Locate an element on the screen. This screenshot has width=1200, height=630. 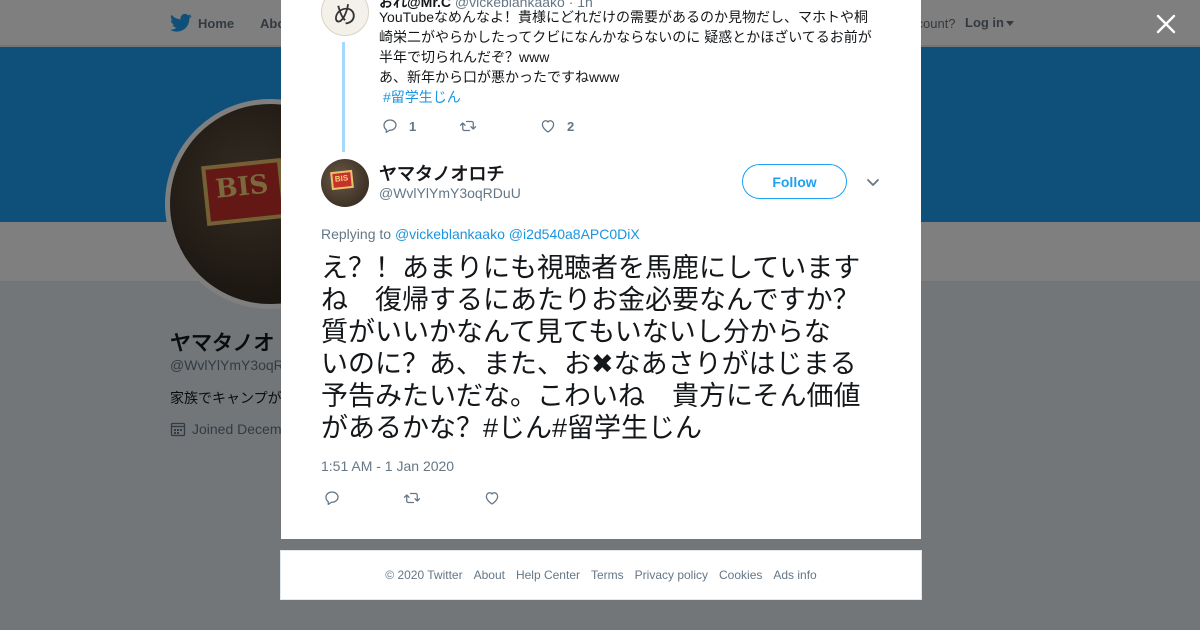
footer-link-privacy: Privacy policy is located at coordinates (671, 575).